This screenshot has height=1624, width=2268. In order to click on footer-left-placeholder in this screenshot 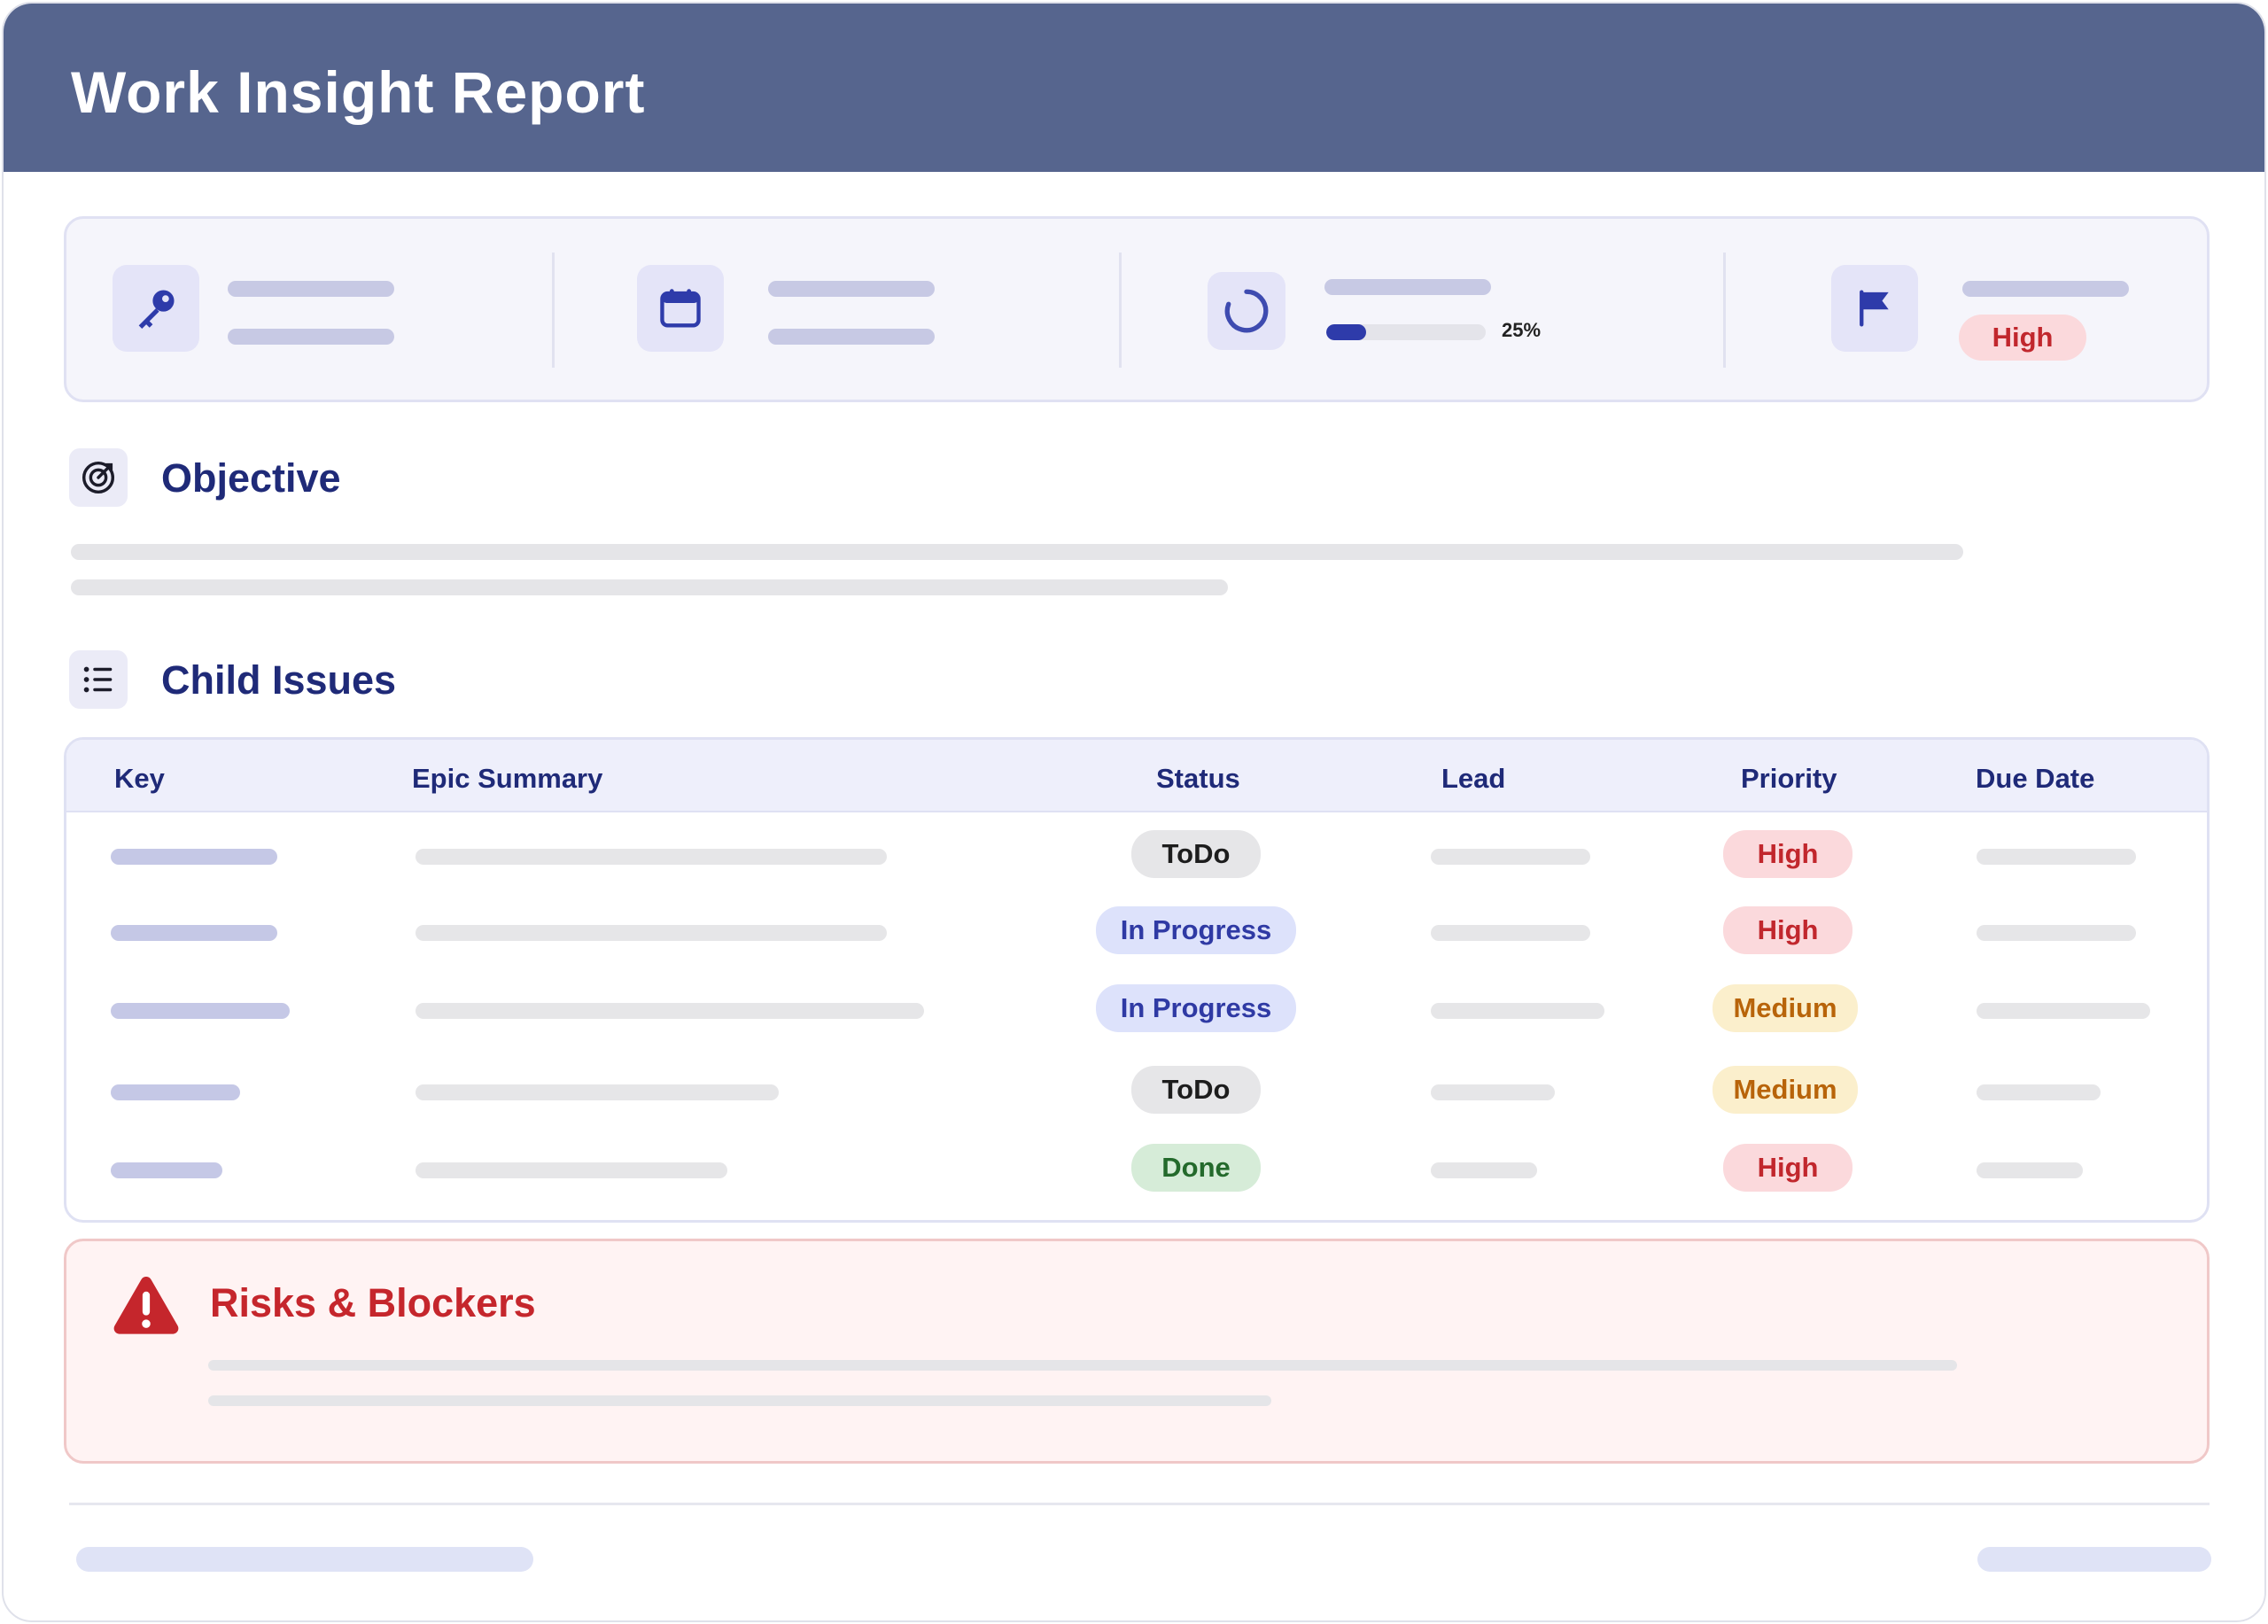, I will do `click(304, 1560)`.